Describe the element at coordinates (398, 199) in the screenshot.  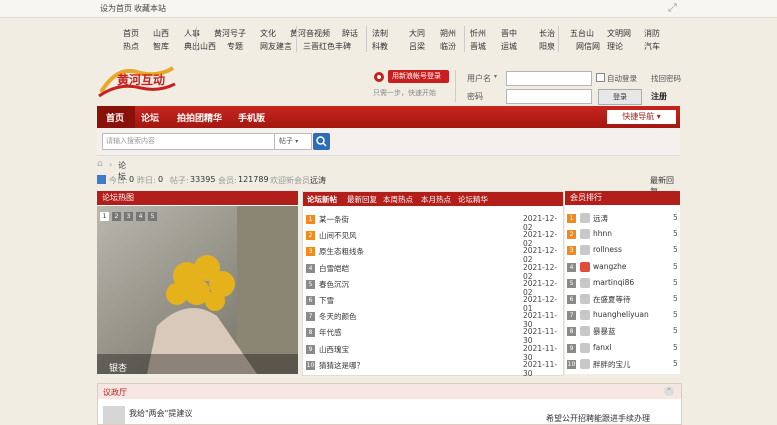
I see `tab-2: 本周热点` at that location.